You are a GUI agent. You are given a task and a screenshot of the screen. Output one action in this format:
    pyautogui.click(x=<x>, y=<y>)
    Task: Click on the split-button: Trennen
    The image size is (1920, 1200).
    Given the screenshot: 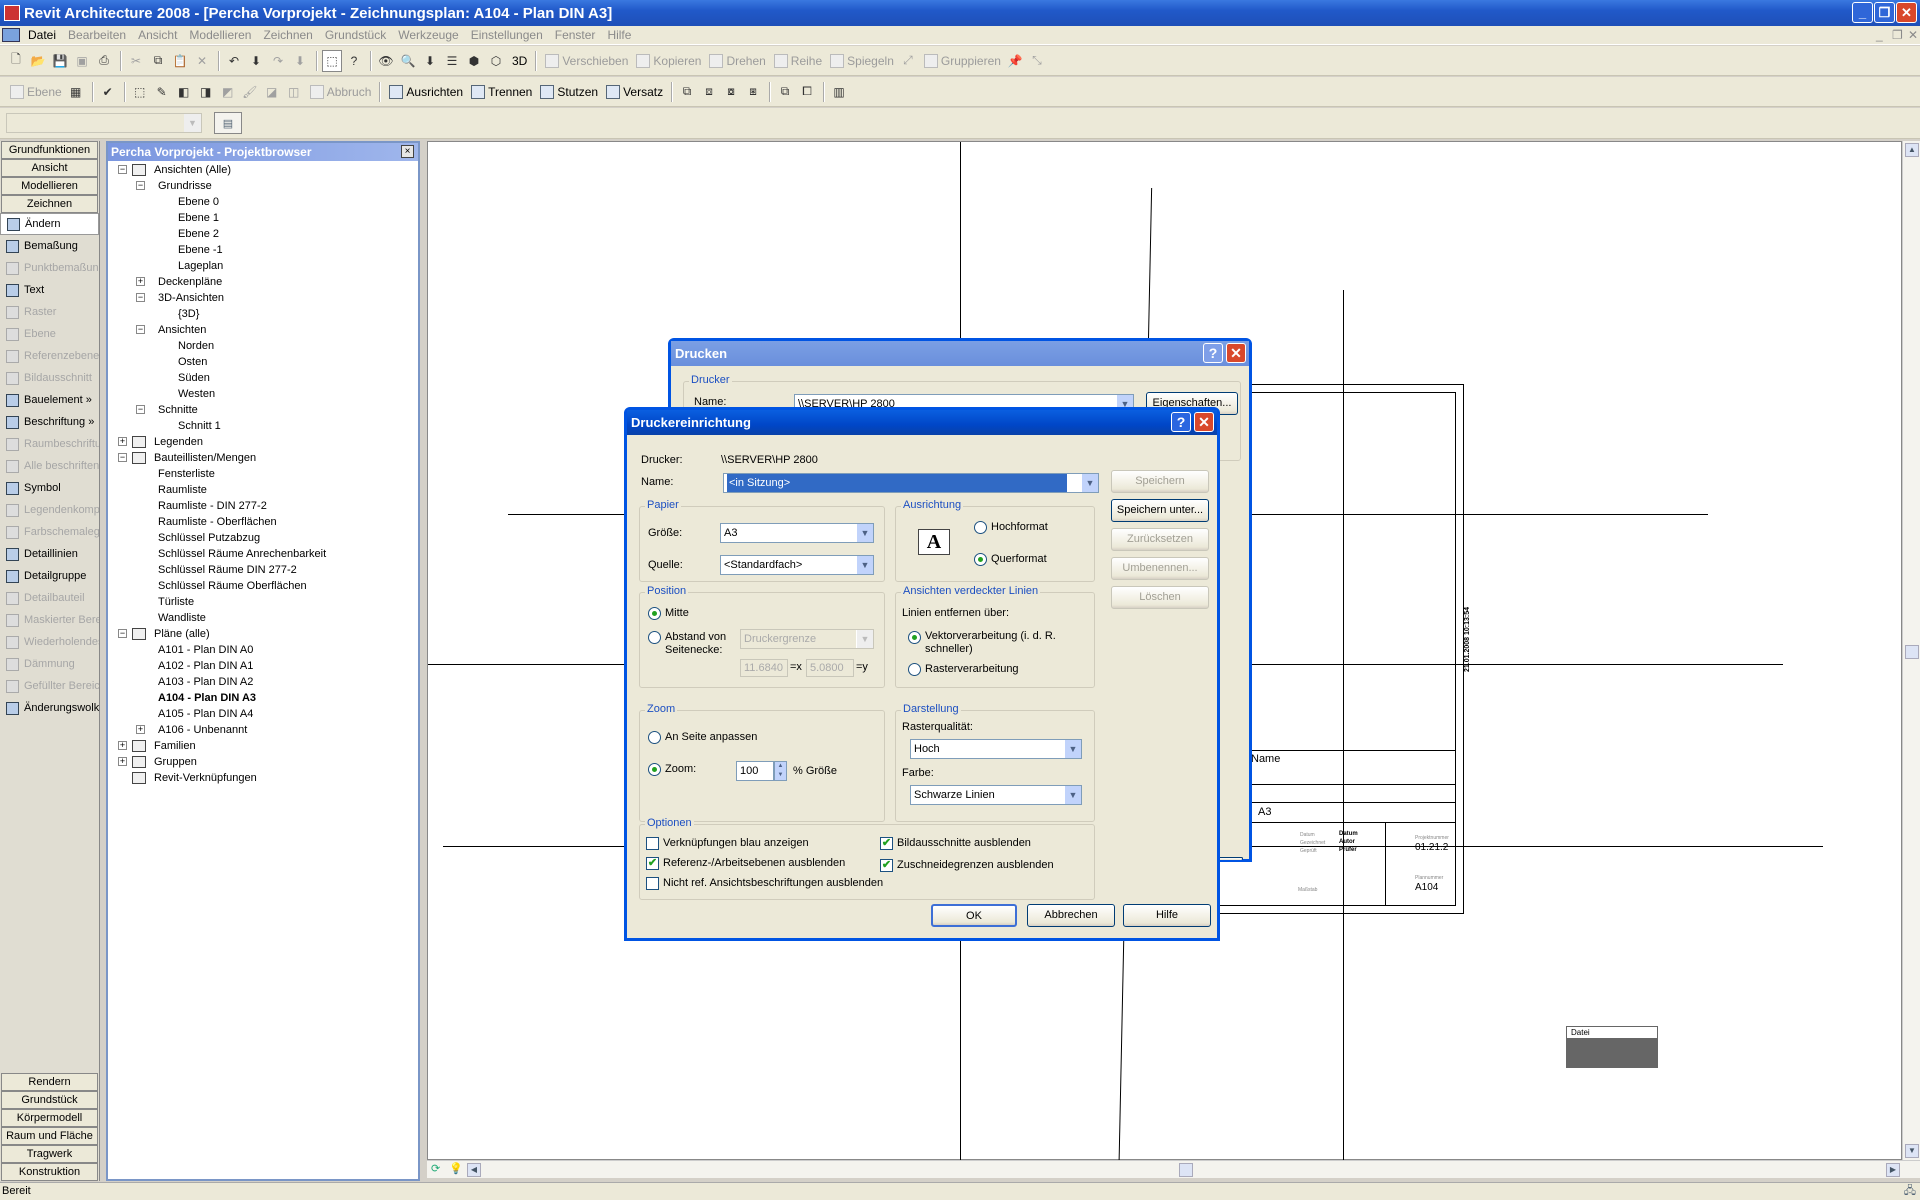 What is the action you would take?
    pyautogui.click(x=501, y=91)
    